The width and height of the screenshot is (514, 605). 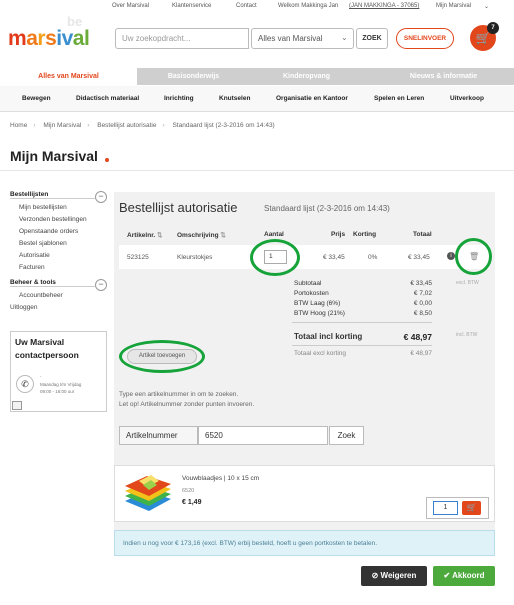 What do you see at coordinates (263, 435) in the screenshot?
I see `article-number-input: 6520` at bounding box center [263, 435].